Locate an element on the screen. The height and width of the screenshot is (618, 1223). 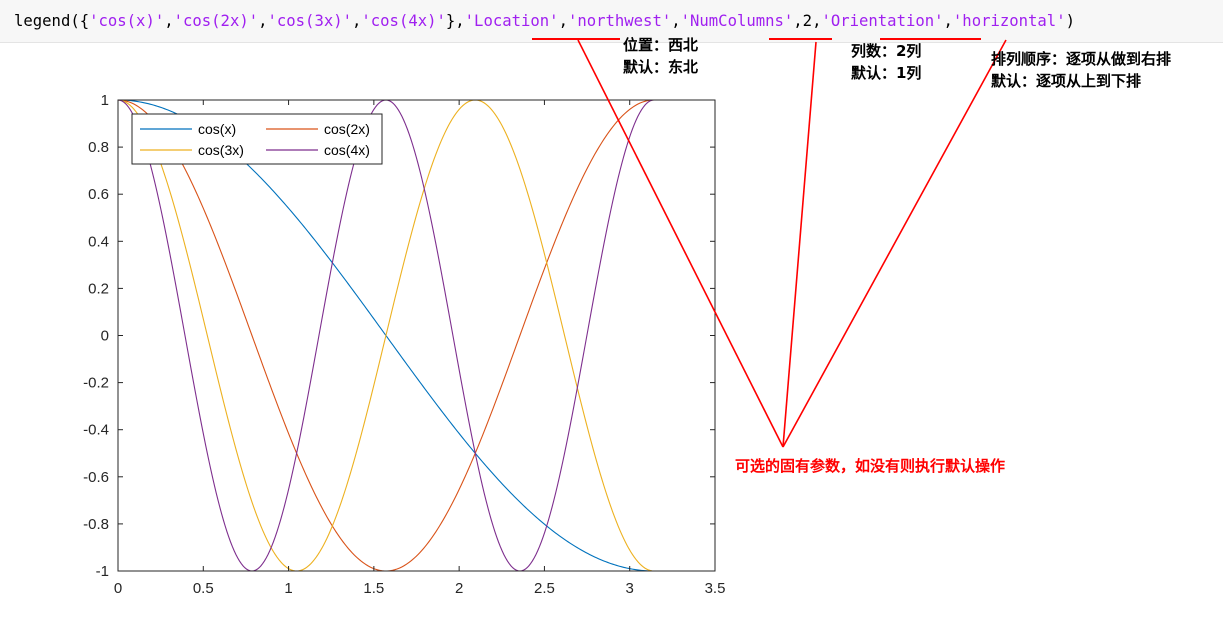
orientation-note-line: 默认：逐项从上到下排 is located at coordinates (1066, 81).